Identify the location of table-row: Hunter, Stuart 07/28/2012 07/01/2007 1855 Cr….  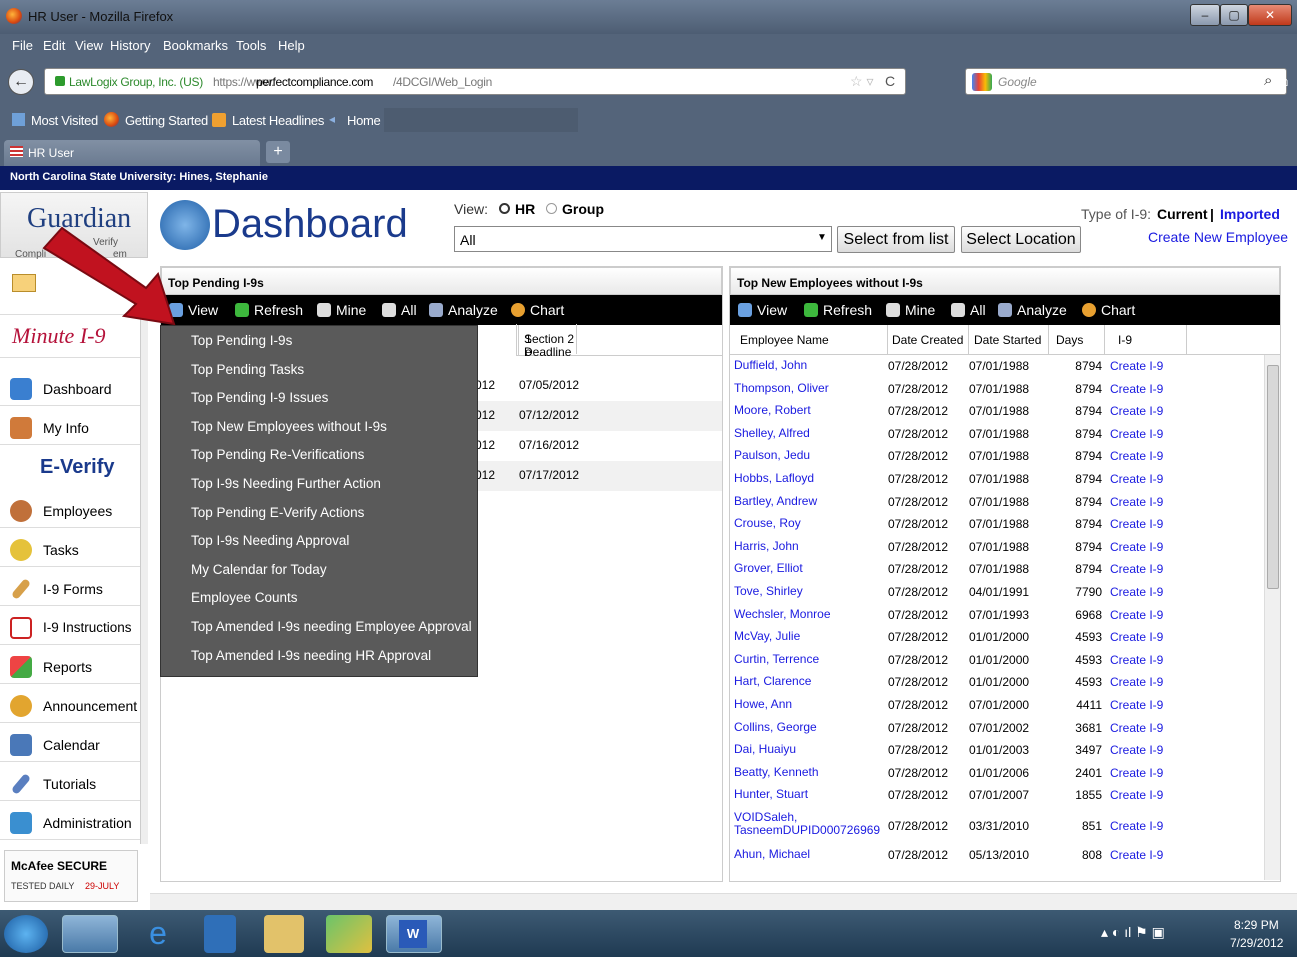
(997, 795).